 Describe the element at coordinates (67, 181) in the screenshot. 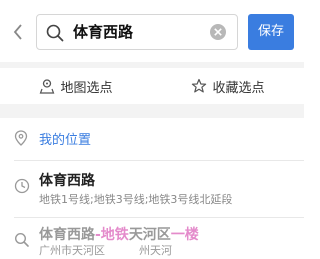

I see `result-title: 体育西路` at that location.